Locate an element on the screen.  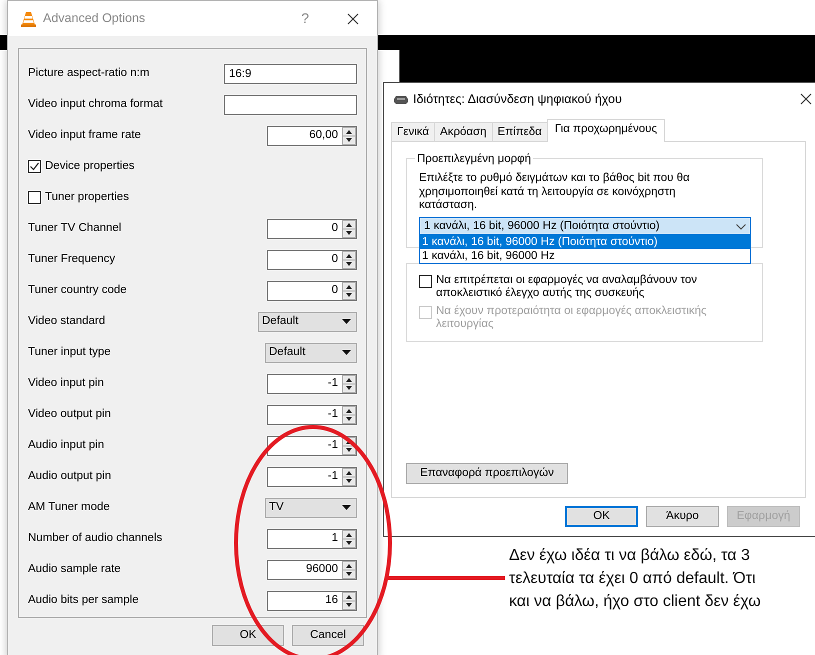
field-label: Video input frame rate is located at coordinates (84, 135).